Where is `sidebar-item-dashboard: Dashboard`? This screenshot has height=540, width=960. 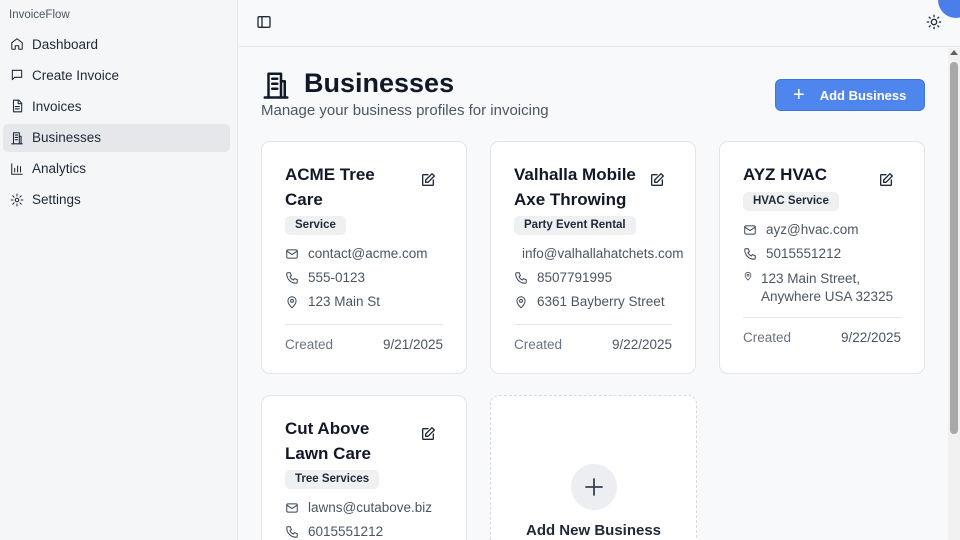 sidebar-item-dashboard: Dashboard is located at coordinates (116, 44).